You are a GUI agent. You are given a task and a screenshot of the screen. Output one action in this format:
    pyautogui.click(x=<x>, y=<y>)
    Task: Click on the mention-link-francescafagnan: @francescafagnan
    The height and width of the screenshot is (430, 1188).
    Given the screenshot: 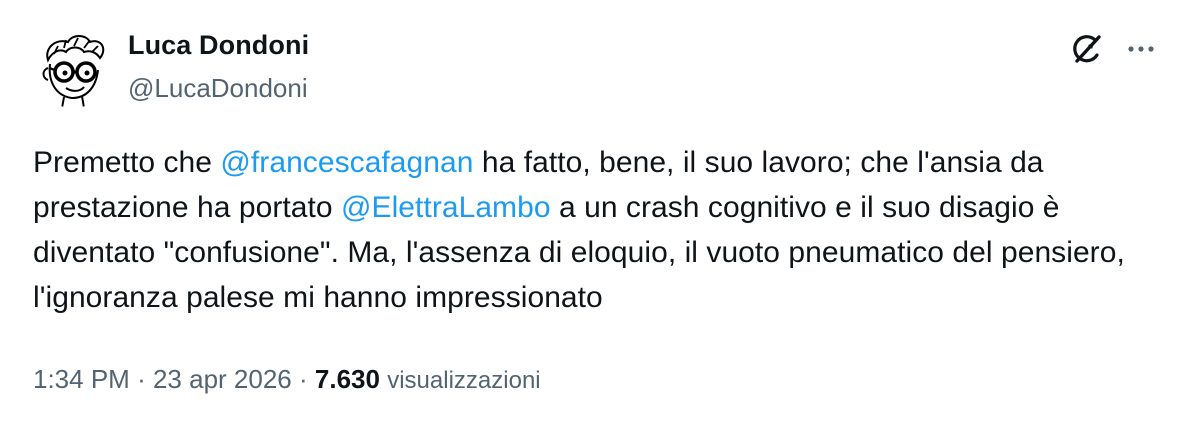 What is the action you would take?
    pyautogui.click(x=346, y=162)
    